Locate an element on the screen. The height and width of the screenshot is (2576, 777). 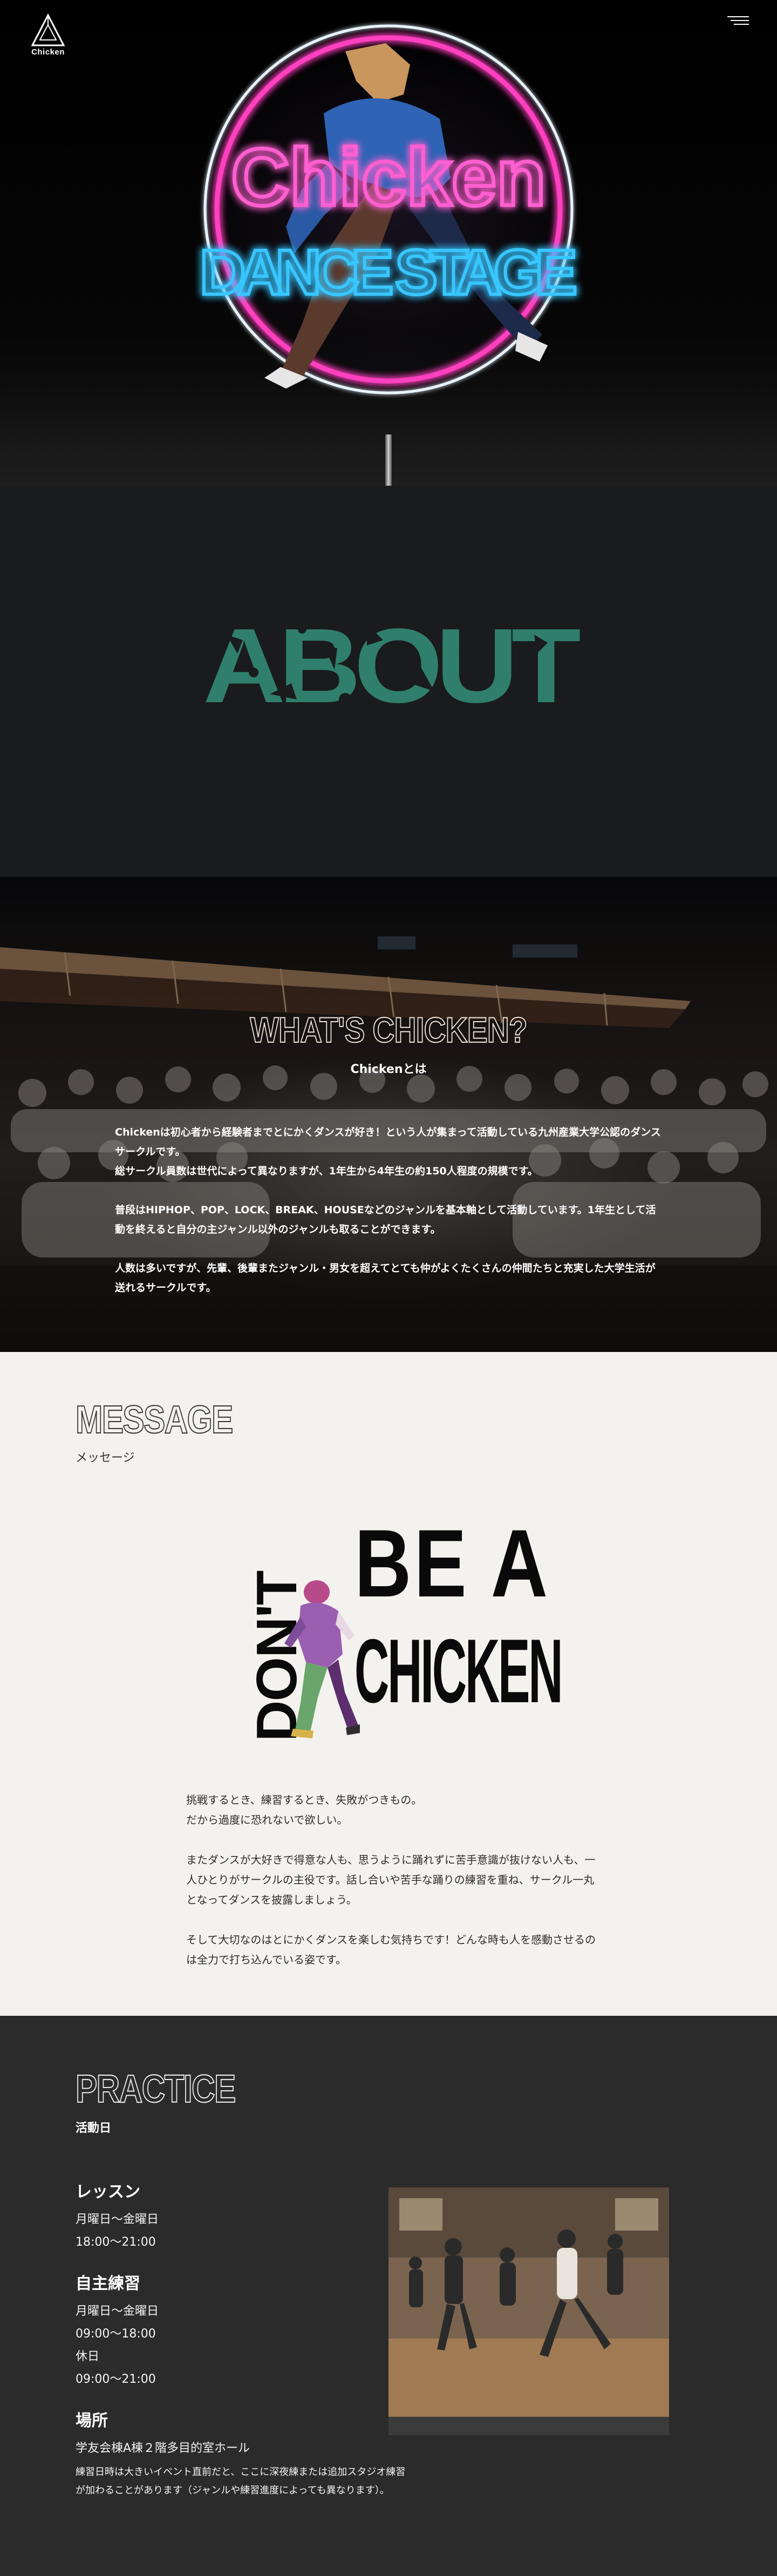
message-subtitle: メッセージ is located at coordinates (105, 1458).